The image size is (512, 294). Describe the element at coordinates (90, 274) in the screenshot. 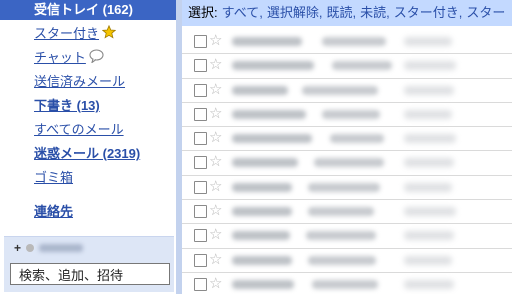

I see `contacts-search-input` at that location.